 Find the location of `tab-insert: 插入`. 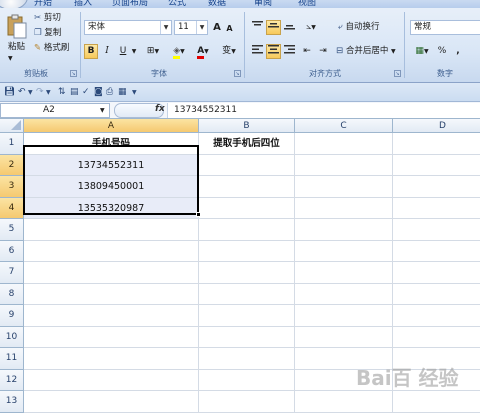

tab-insert: 插入 is located at coordinates (83, 4).